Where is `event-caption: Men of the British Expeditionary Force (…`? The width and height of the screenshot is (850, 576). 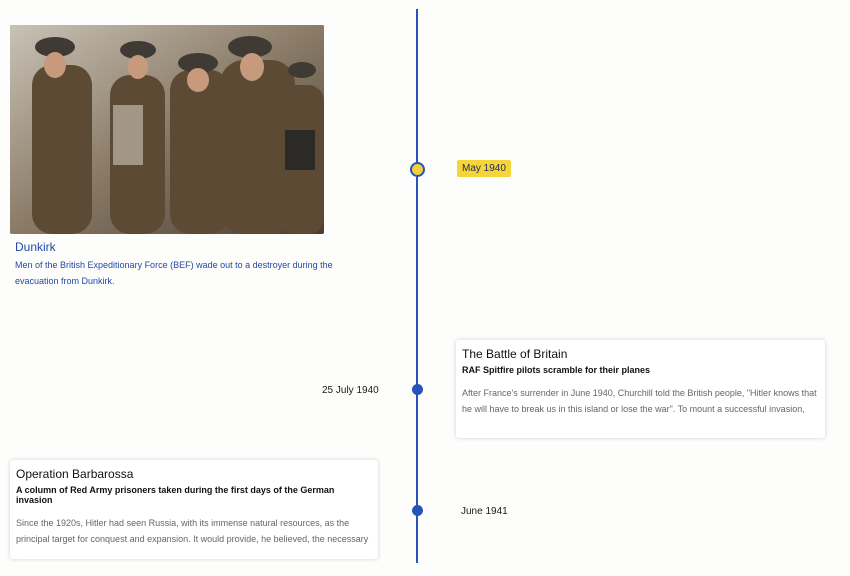
event-caption: Men of the British Expeditionary Force (… is located at coordinates (174, 273).